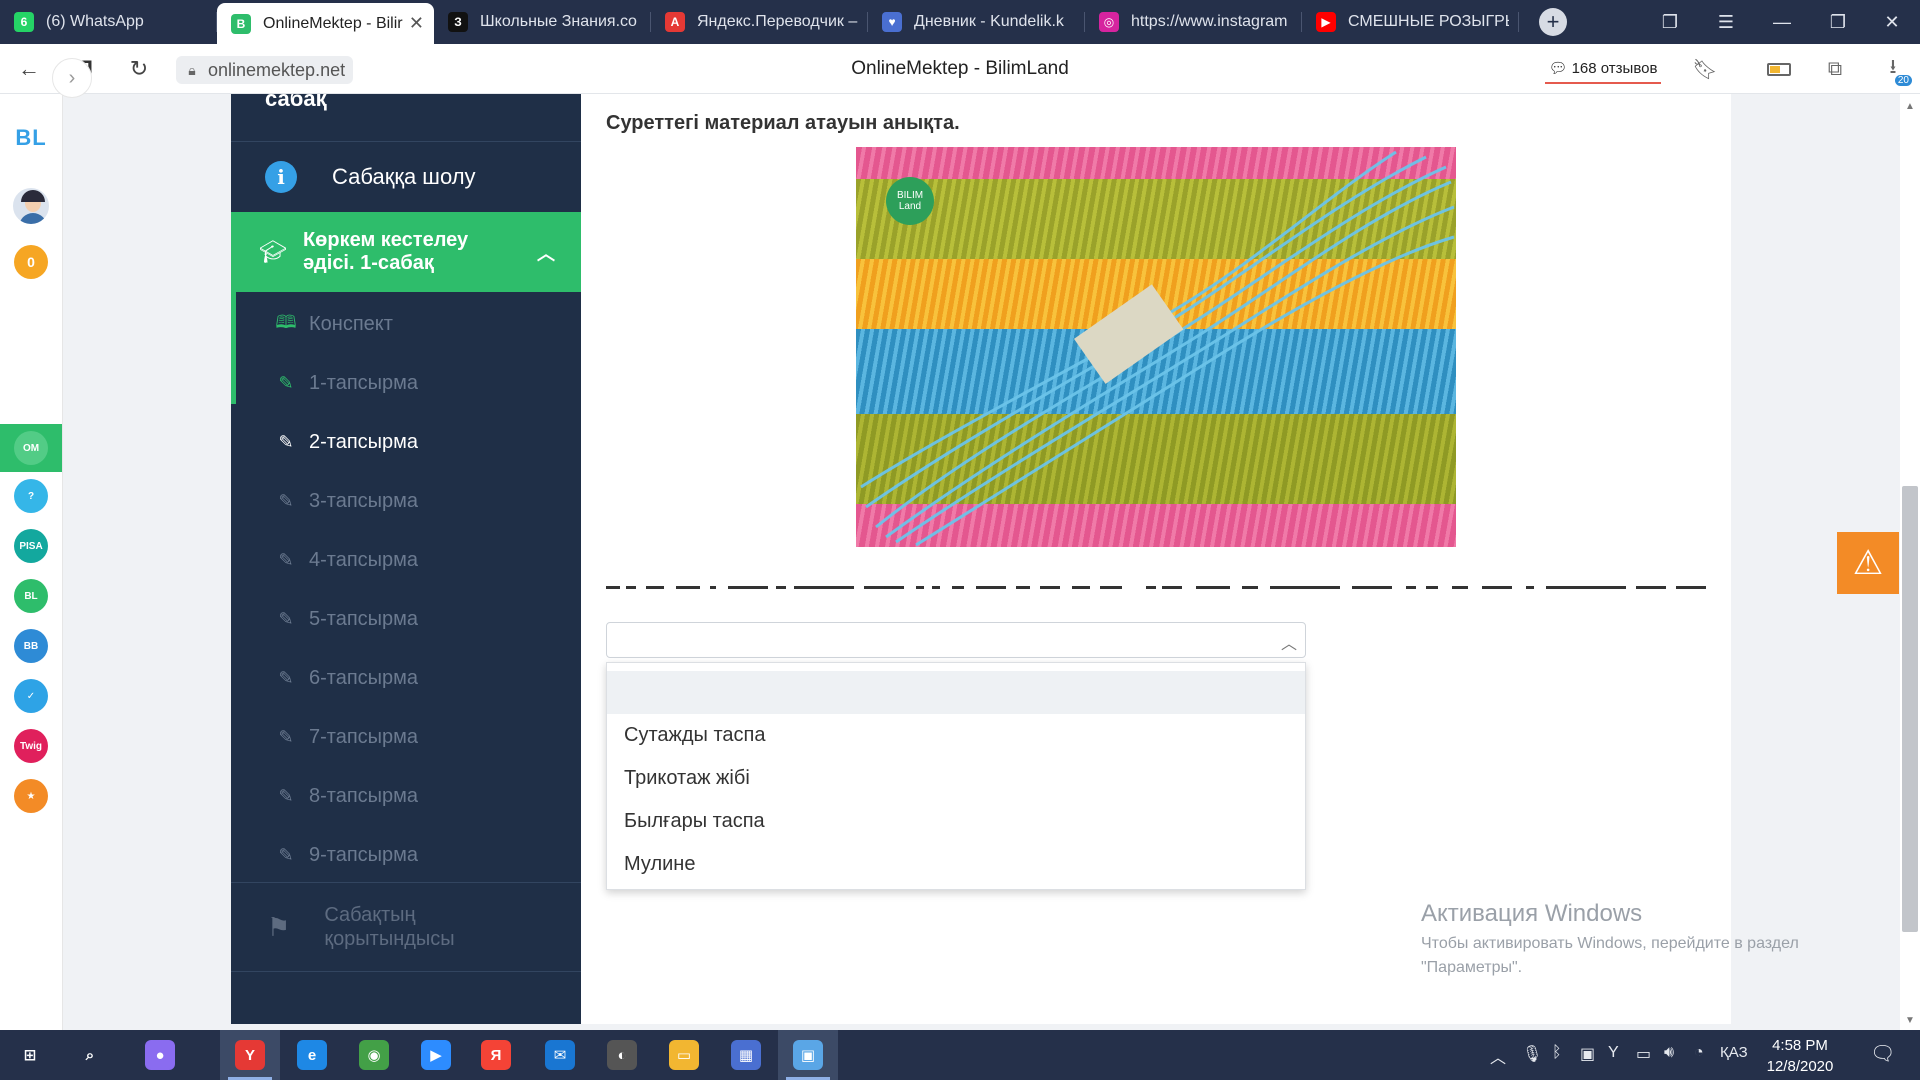 The height and width of the screenshot is (1080, 1920). I want to click on bilimbook-app: BB, so click(31, 646).